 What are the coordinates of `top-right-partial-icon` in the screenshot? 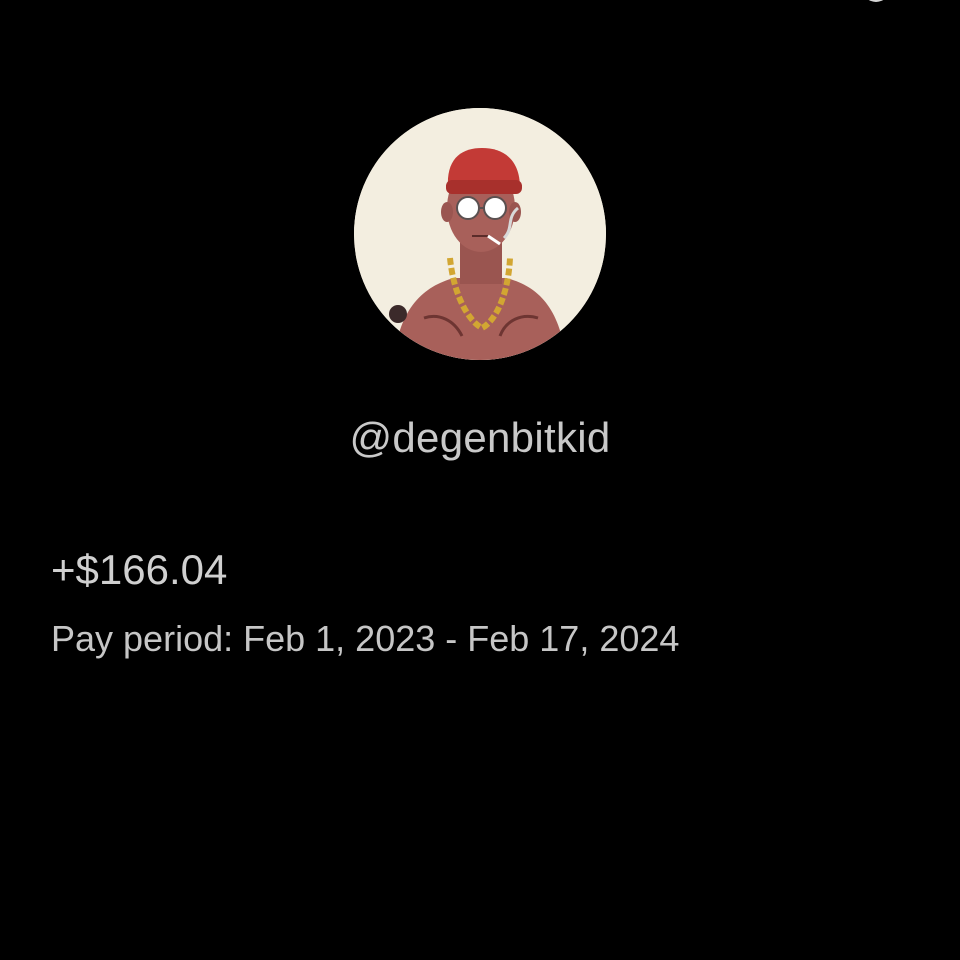 It's located at (876, 1).